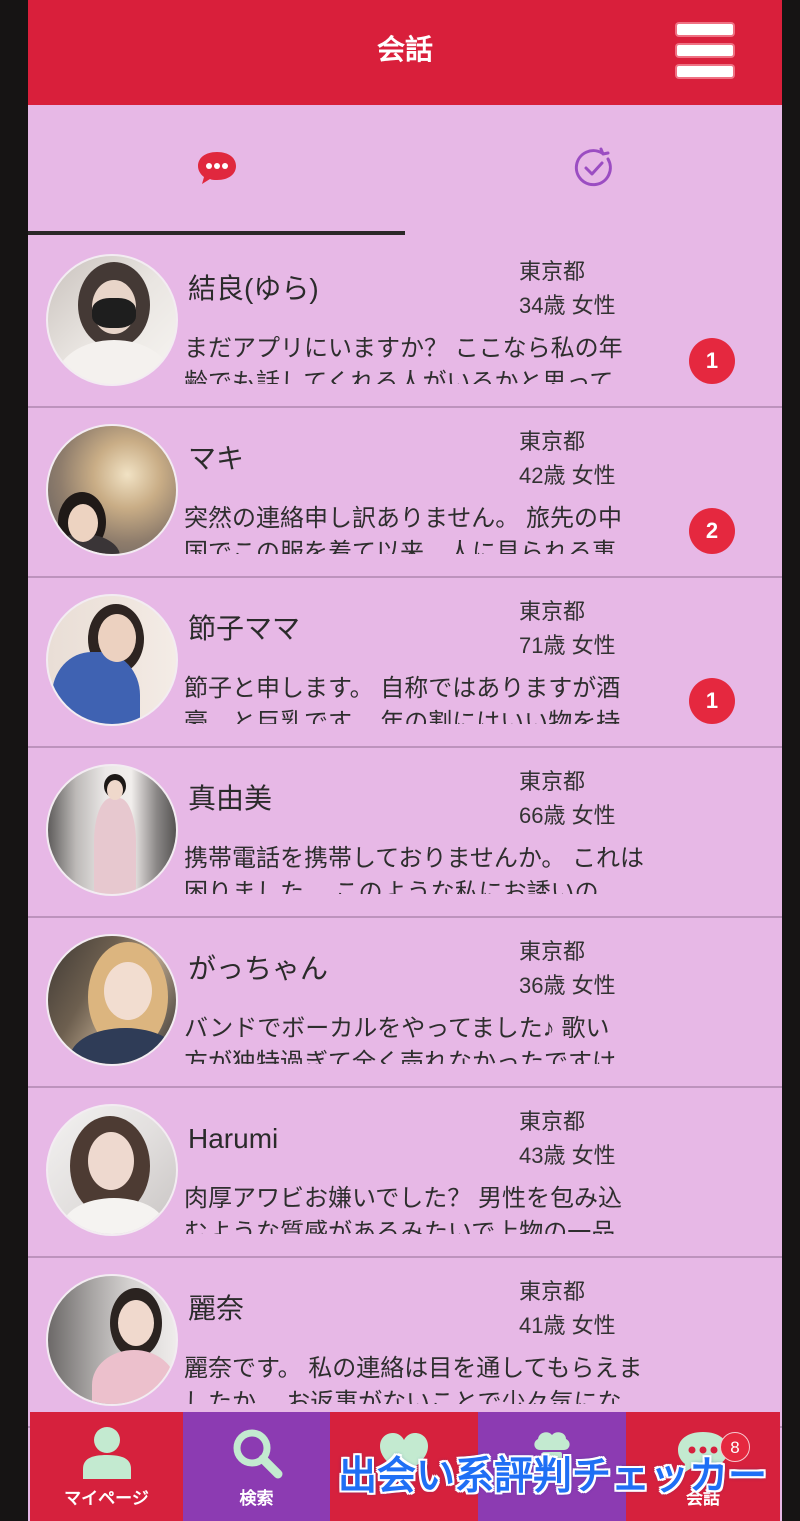 The image size is (800, 1521). What do you see at coordinates (567, 815) in the screenshot?
I see `user-age-gender: 66歳 女性` at bounding box center [567, 815].